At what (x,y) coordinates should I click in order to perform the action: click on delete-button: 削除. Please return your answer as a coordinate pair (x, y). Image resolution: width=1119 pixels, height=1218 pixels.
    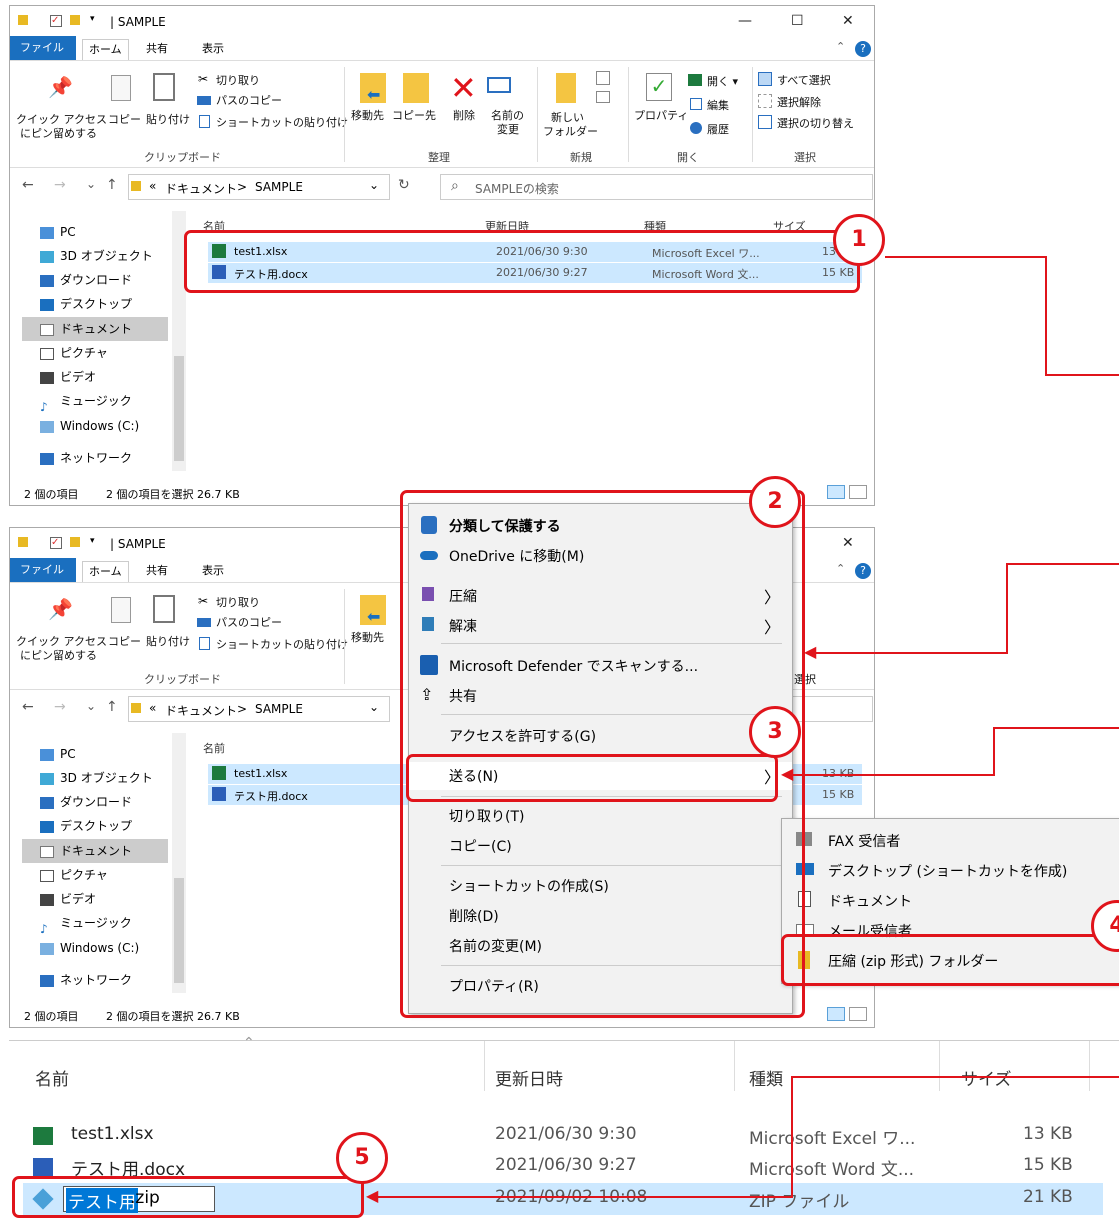
    Looking at the image, I should click on (464, 115).